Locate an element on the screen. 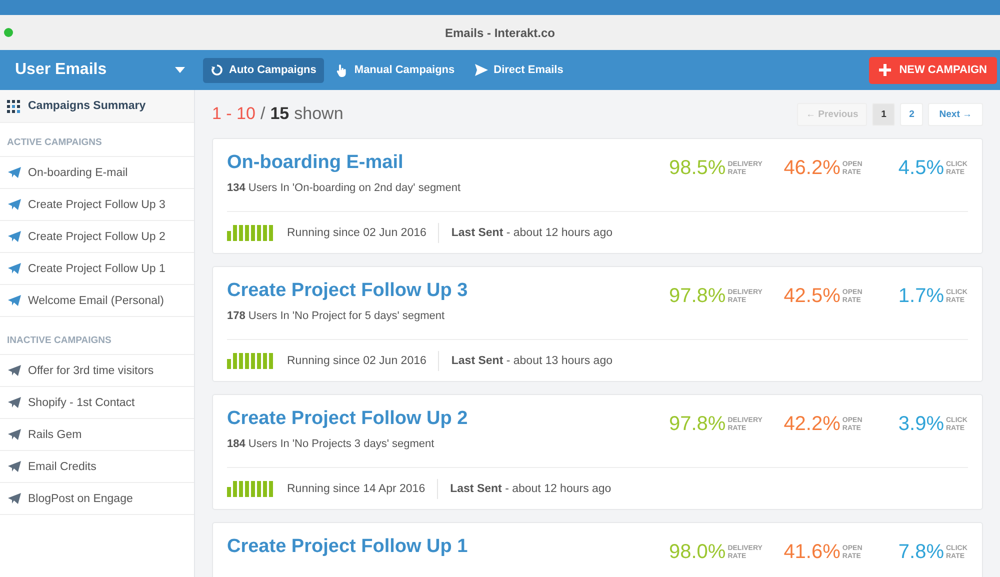 This screenshot has width=1000, height=577. next-button: Next → is located at coordinates (955, 114).